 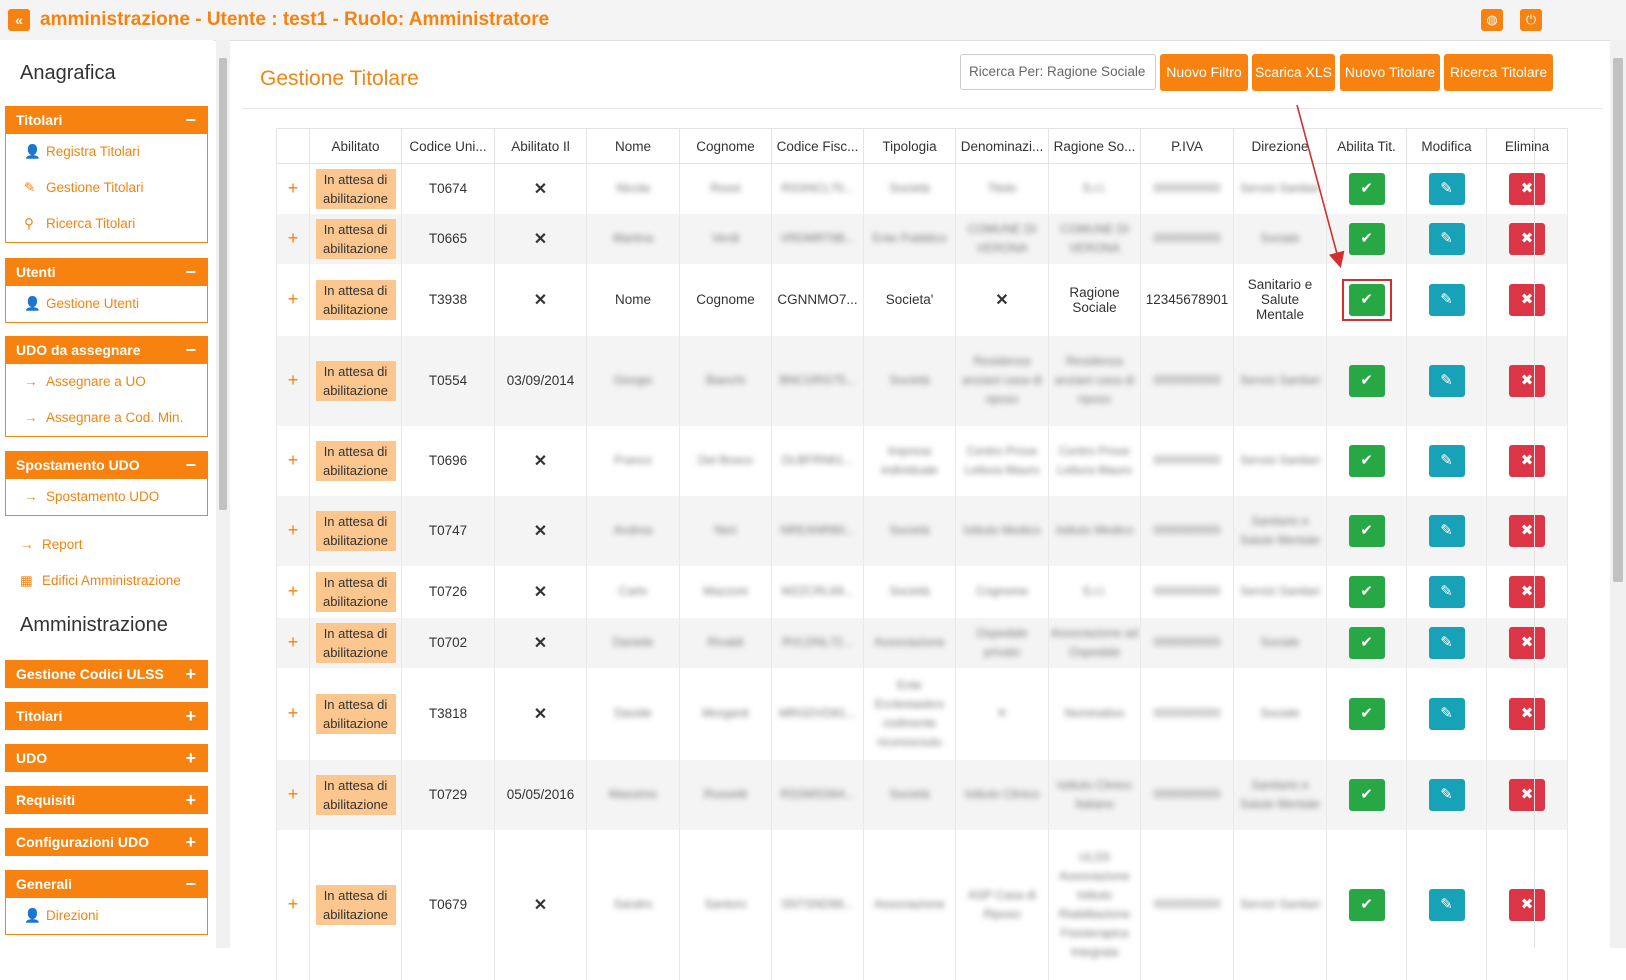 I want to click on sidebar-group-header: Titolari +, so click(x=106, y=716).